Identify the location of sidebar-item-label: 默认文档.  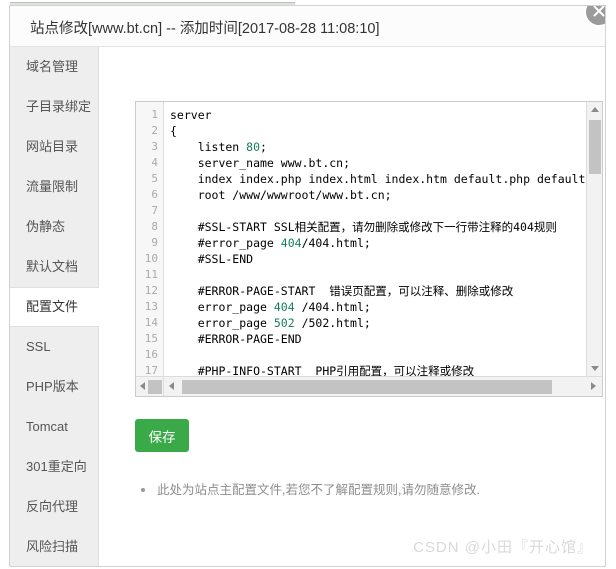
(52, 266).